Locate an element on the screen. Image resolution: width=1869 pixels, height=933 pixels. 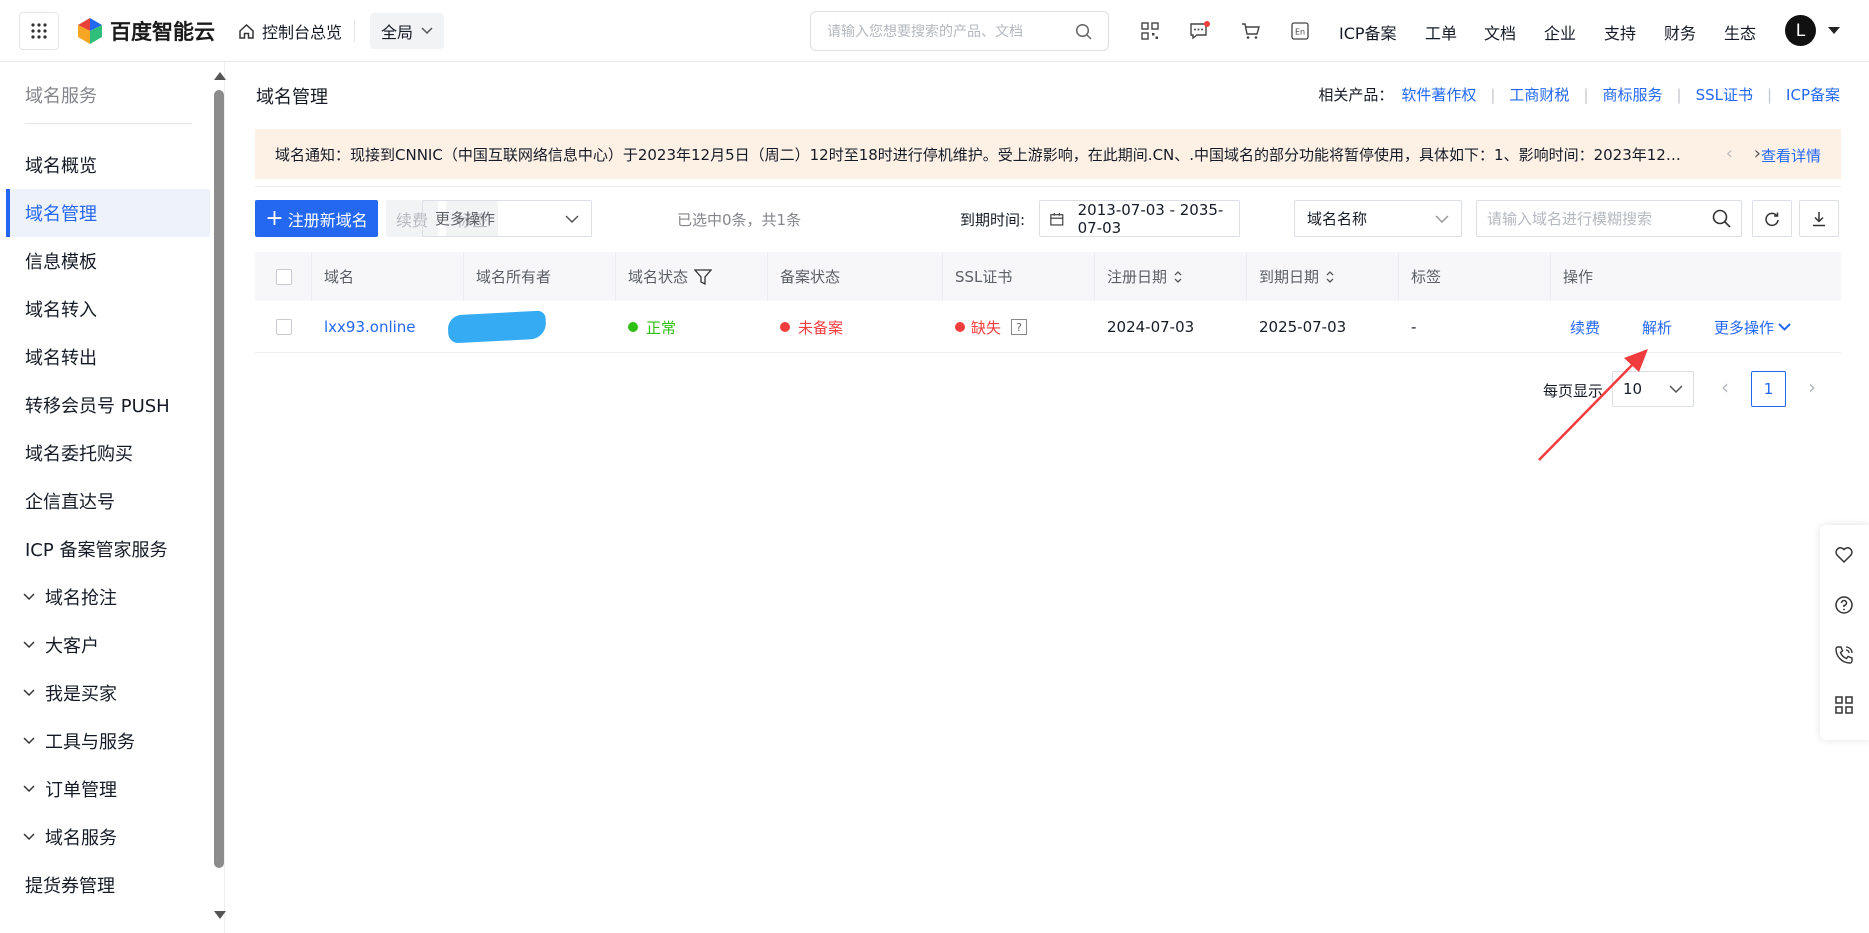
caret-down-icon is located at coordinates (1834, 30).